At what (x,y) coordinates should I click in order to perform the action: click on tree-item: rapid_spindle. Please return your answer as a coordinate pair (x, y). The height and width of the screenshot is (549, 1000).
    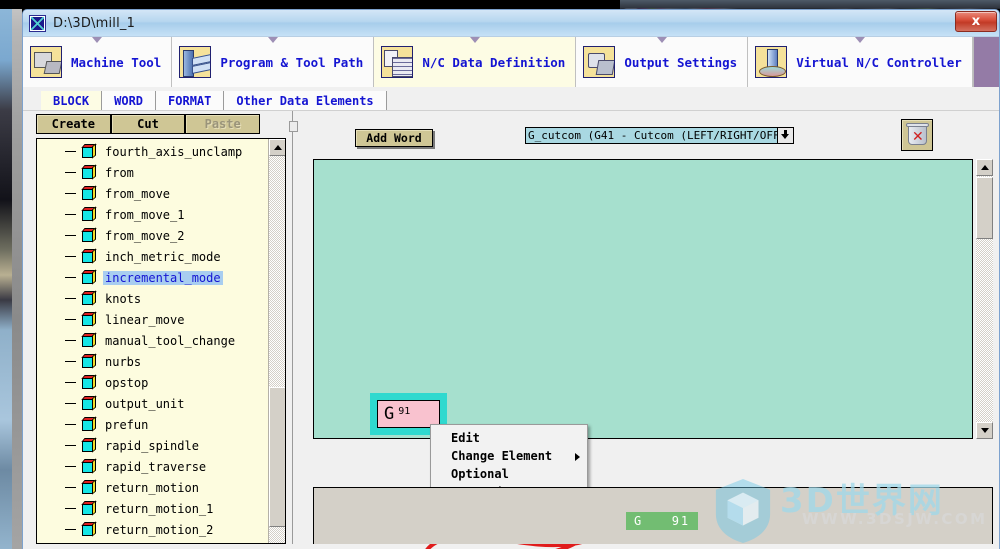
    Looking at the image, I should click on (153, 445).